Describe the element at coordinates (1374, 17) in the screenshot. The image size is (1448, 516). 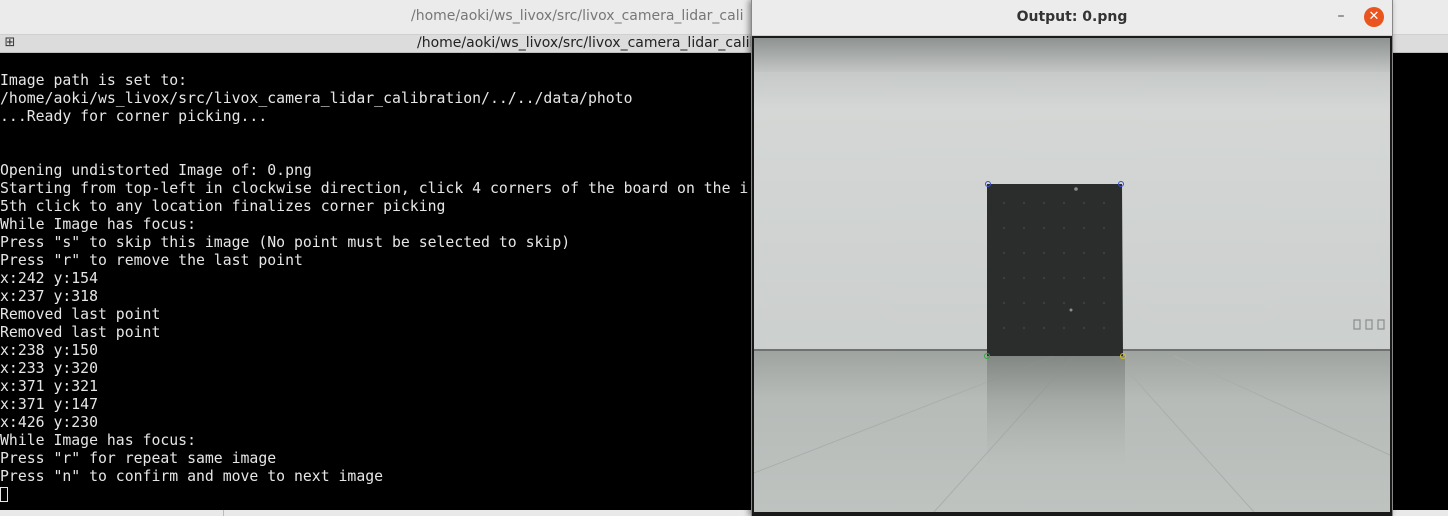
I see `close-icon: ✕` at that location.